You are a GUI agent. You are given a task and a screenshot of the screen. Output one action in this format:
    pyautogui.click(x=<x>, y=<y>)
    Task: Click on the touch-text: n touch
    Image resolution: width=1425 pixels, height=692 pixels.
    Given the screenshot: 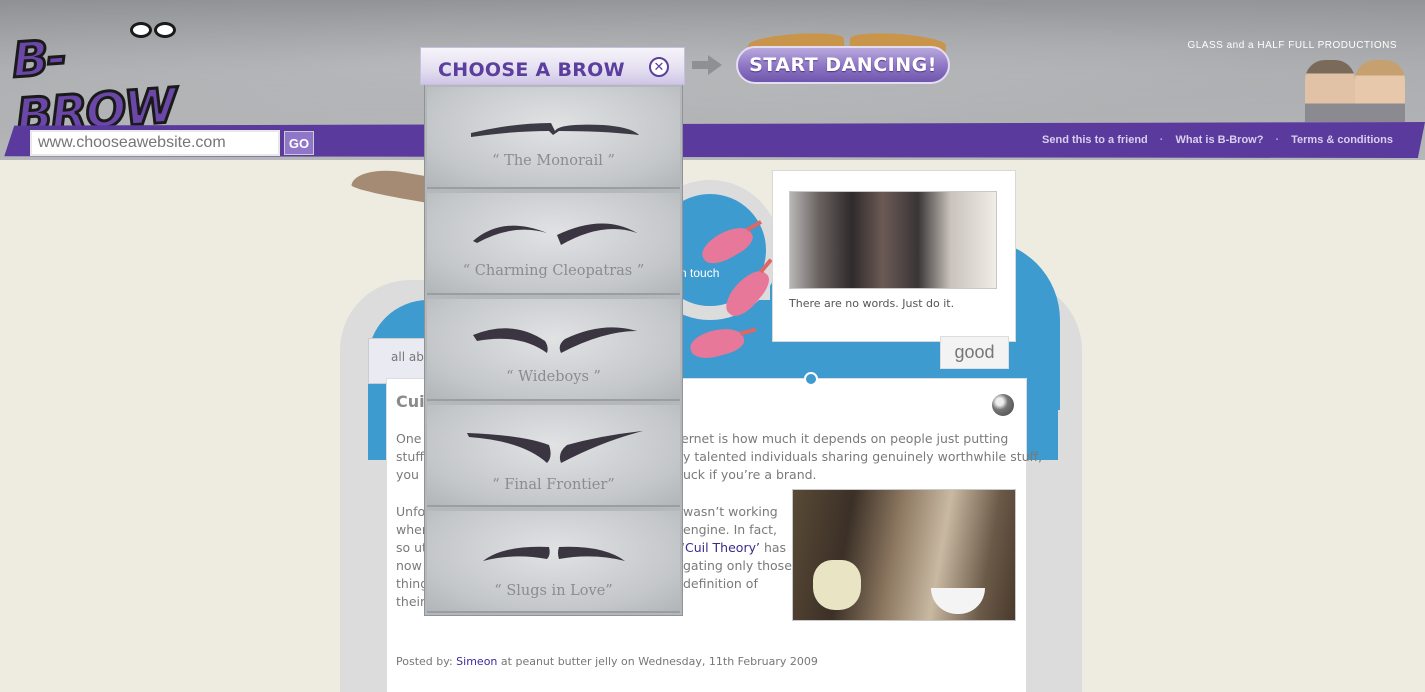 What is the action you would take?
    pyautogui.click(x=700, y=273)
    